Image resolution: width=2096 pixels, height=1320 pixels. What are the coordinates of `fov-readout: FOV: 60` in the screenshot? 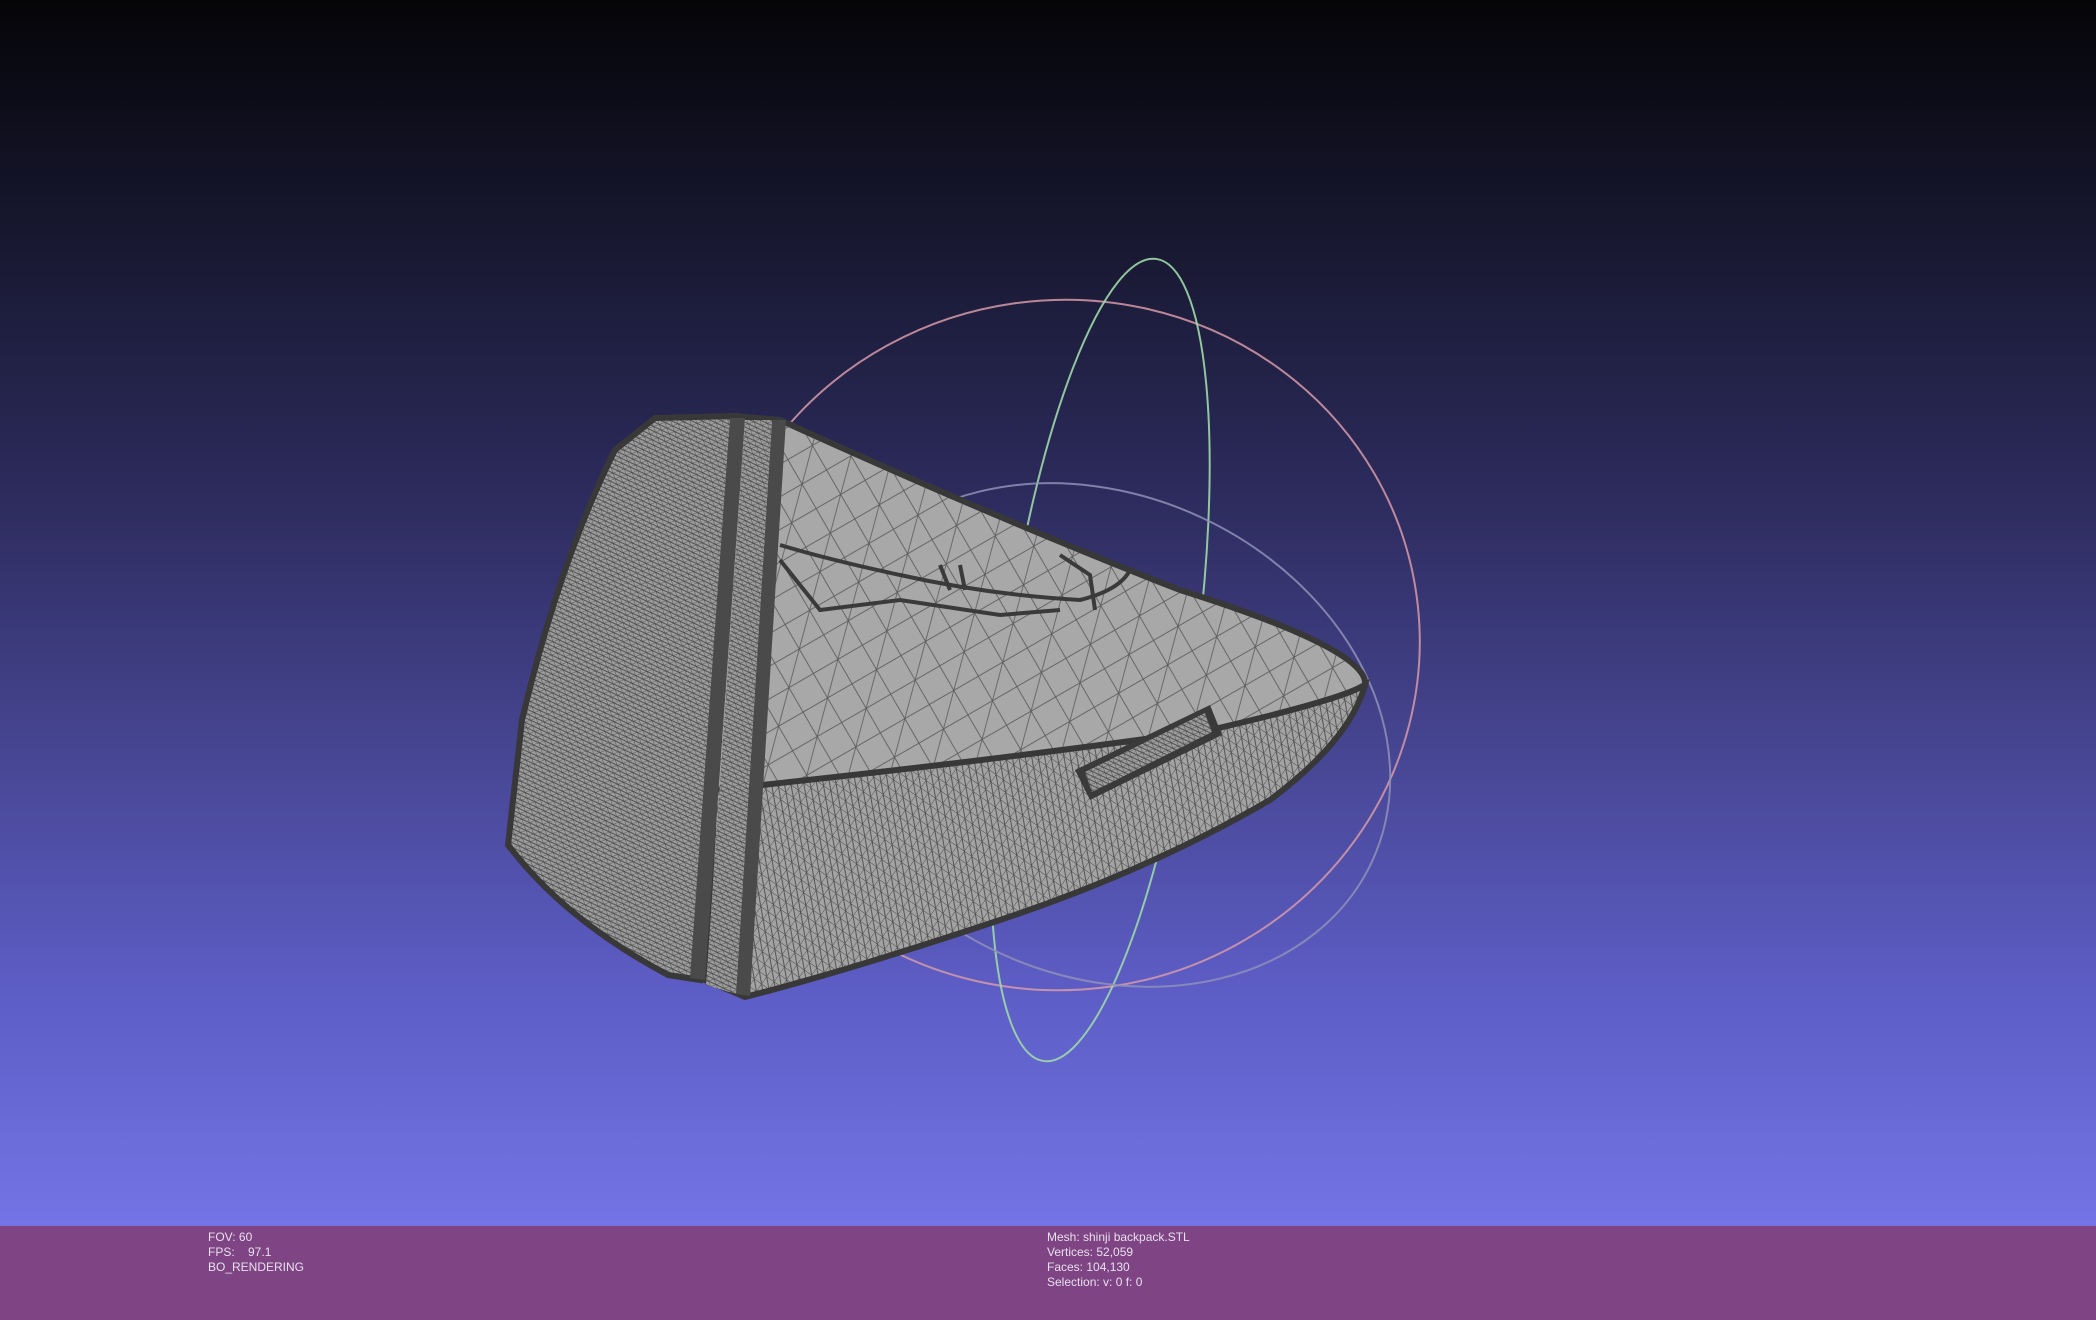 It's located at (230, 1237).